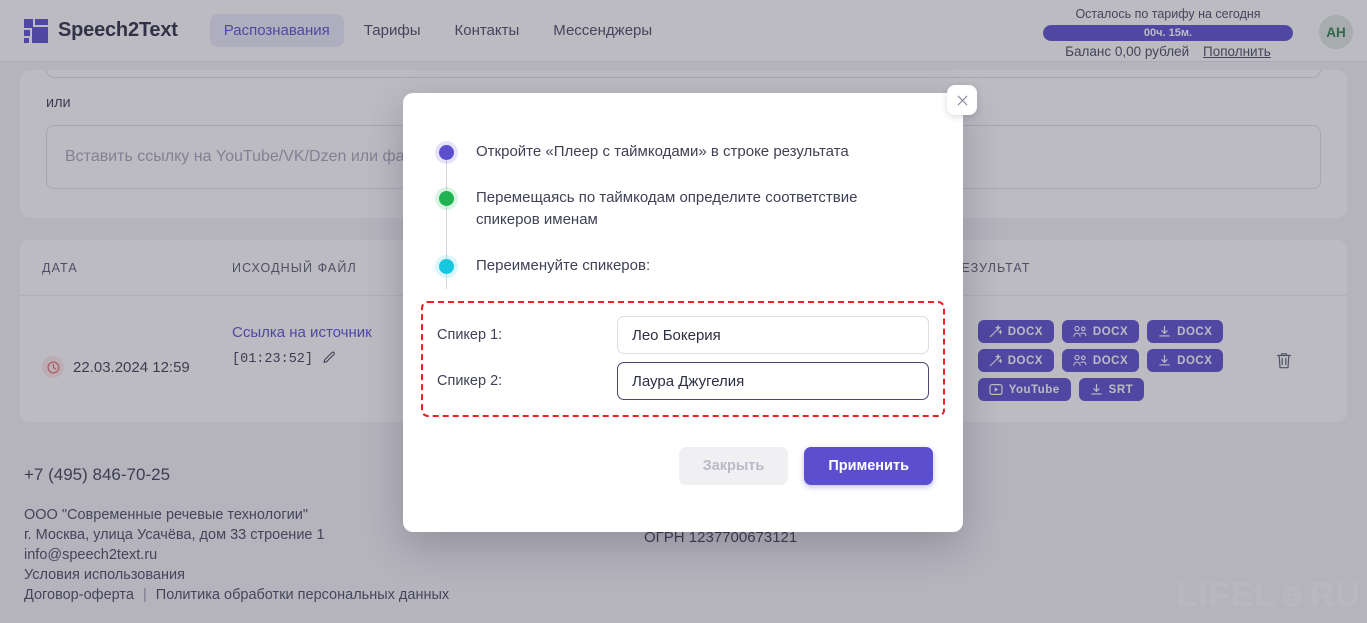  What do you see at coordinates (773, 335) in the screenshot?
I see `speaker-1-input` at bounding box center [773, 335].